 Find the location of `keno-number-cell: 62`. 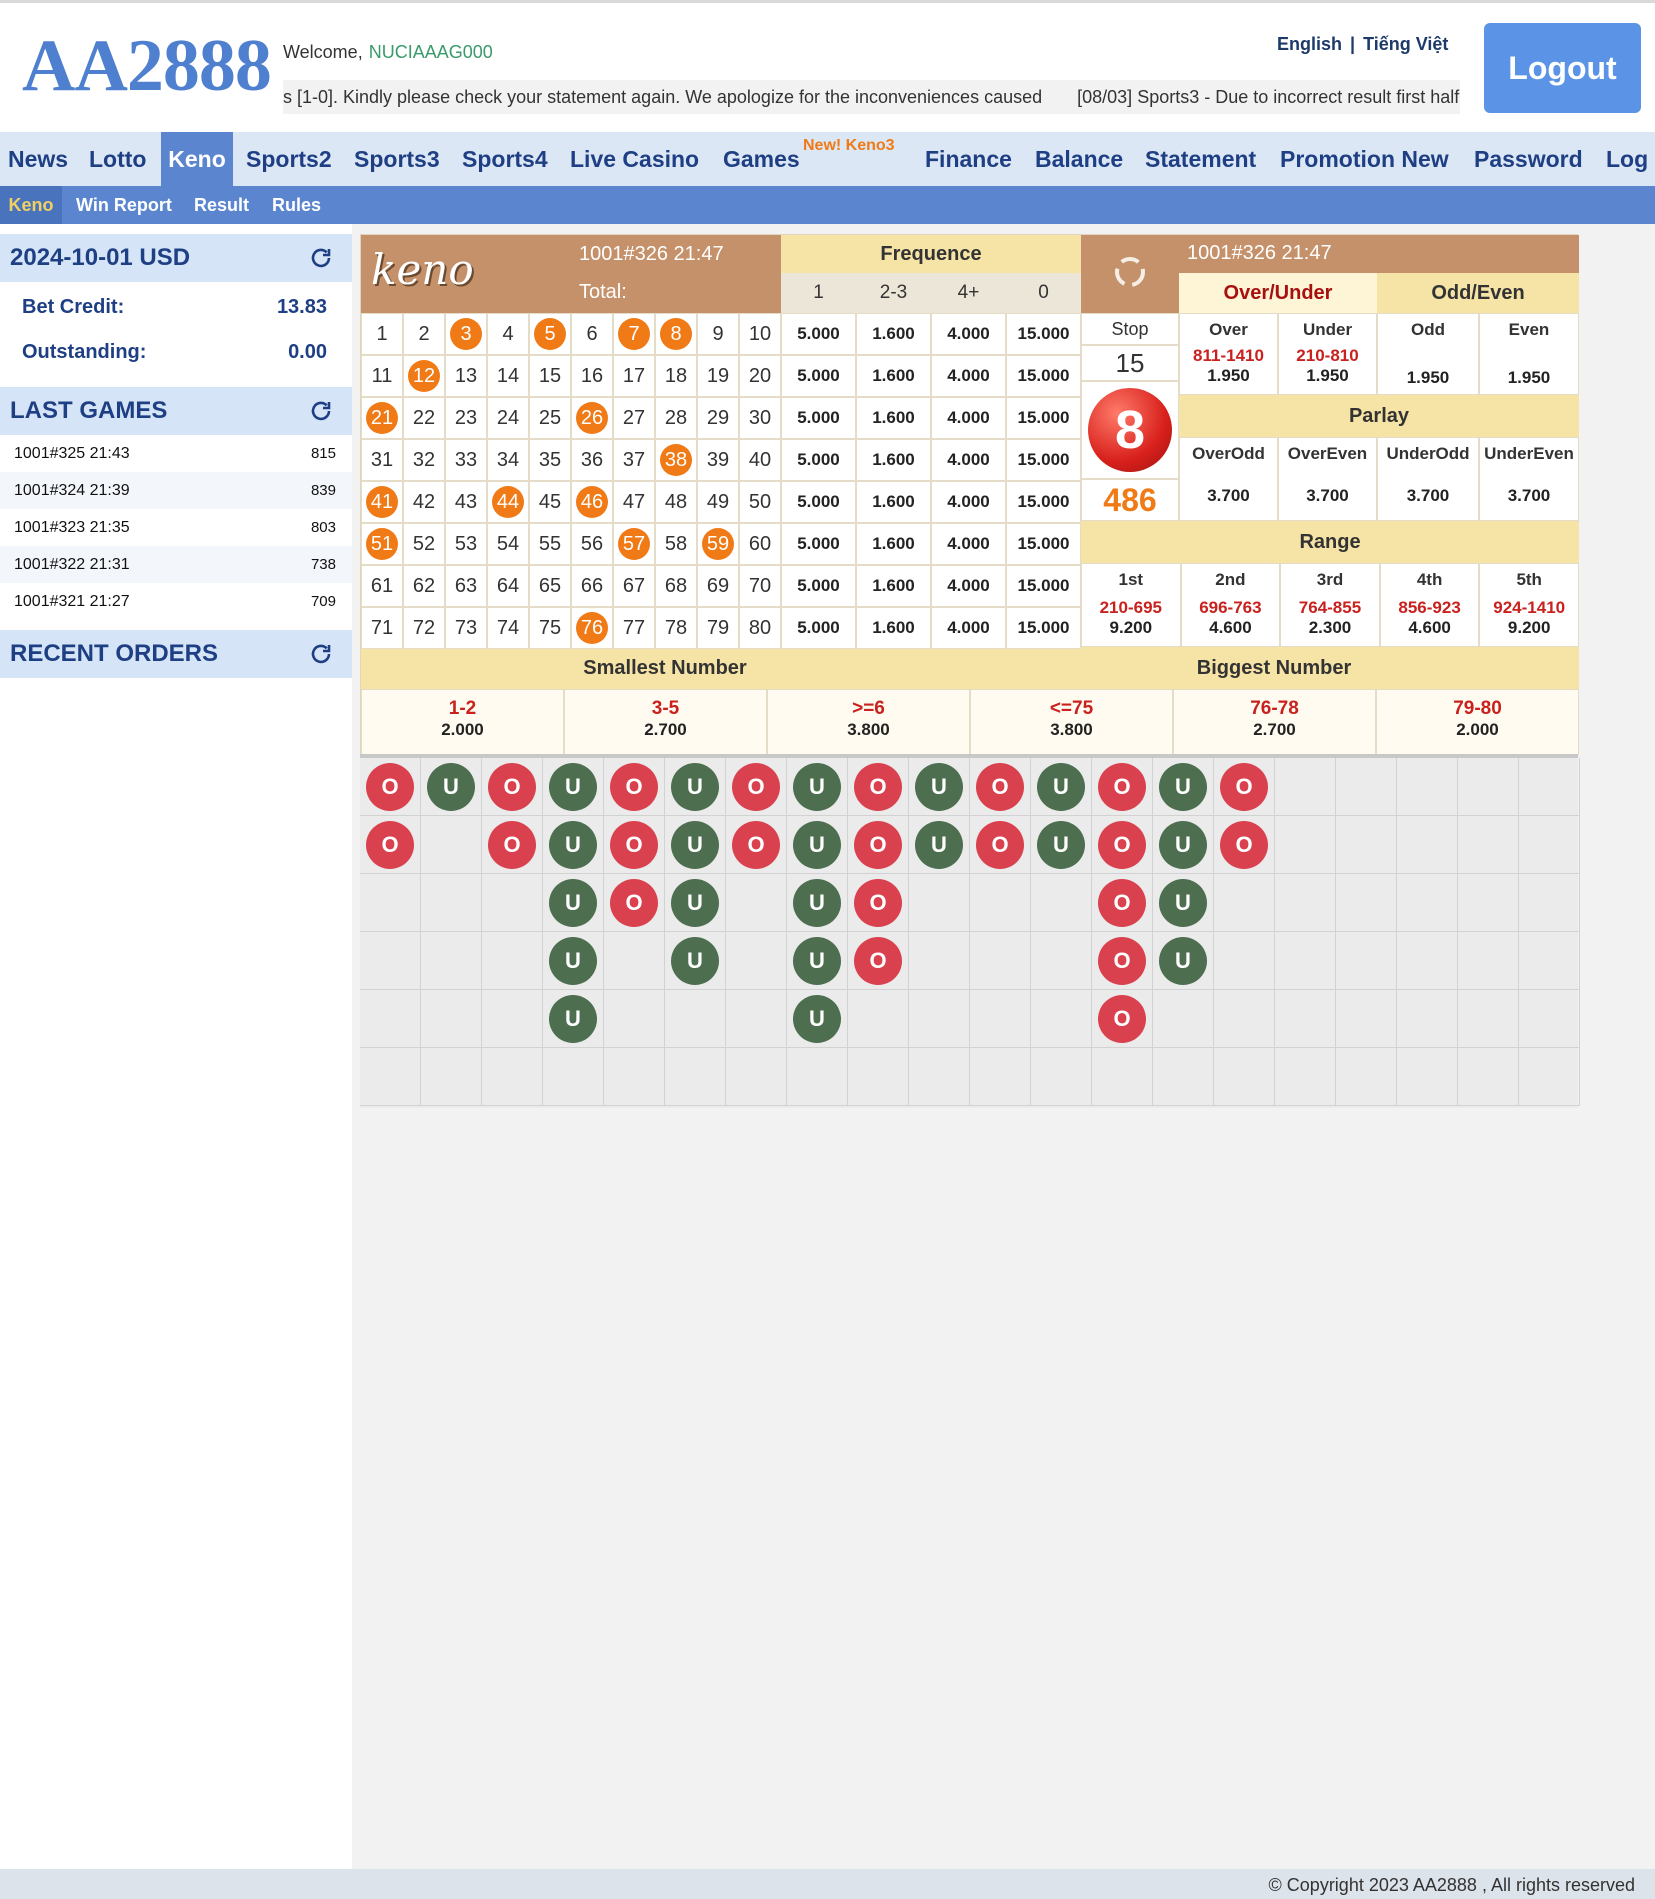

keno-number-cell: 62 is located at coordinates (424, 586).